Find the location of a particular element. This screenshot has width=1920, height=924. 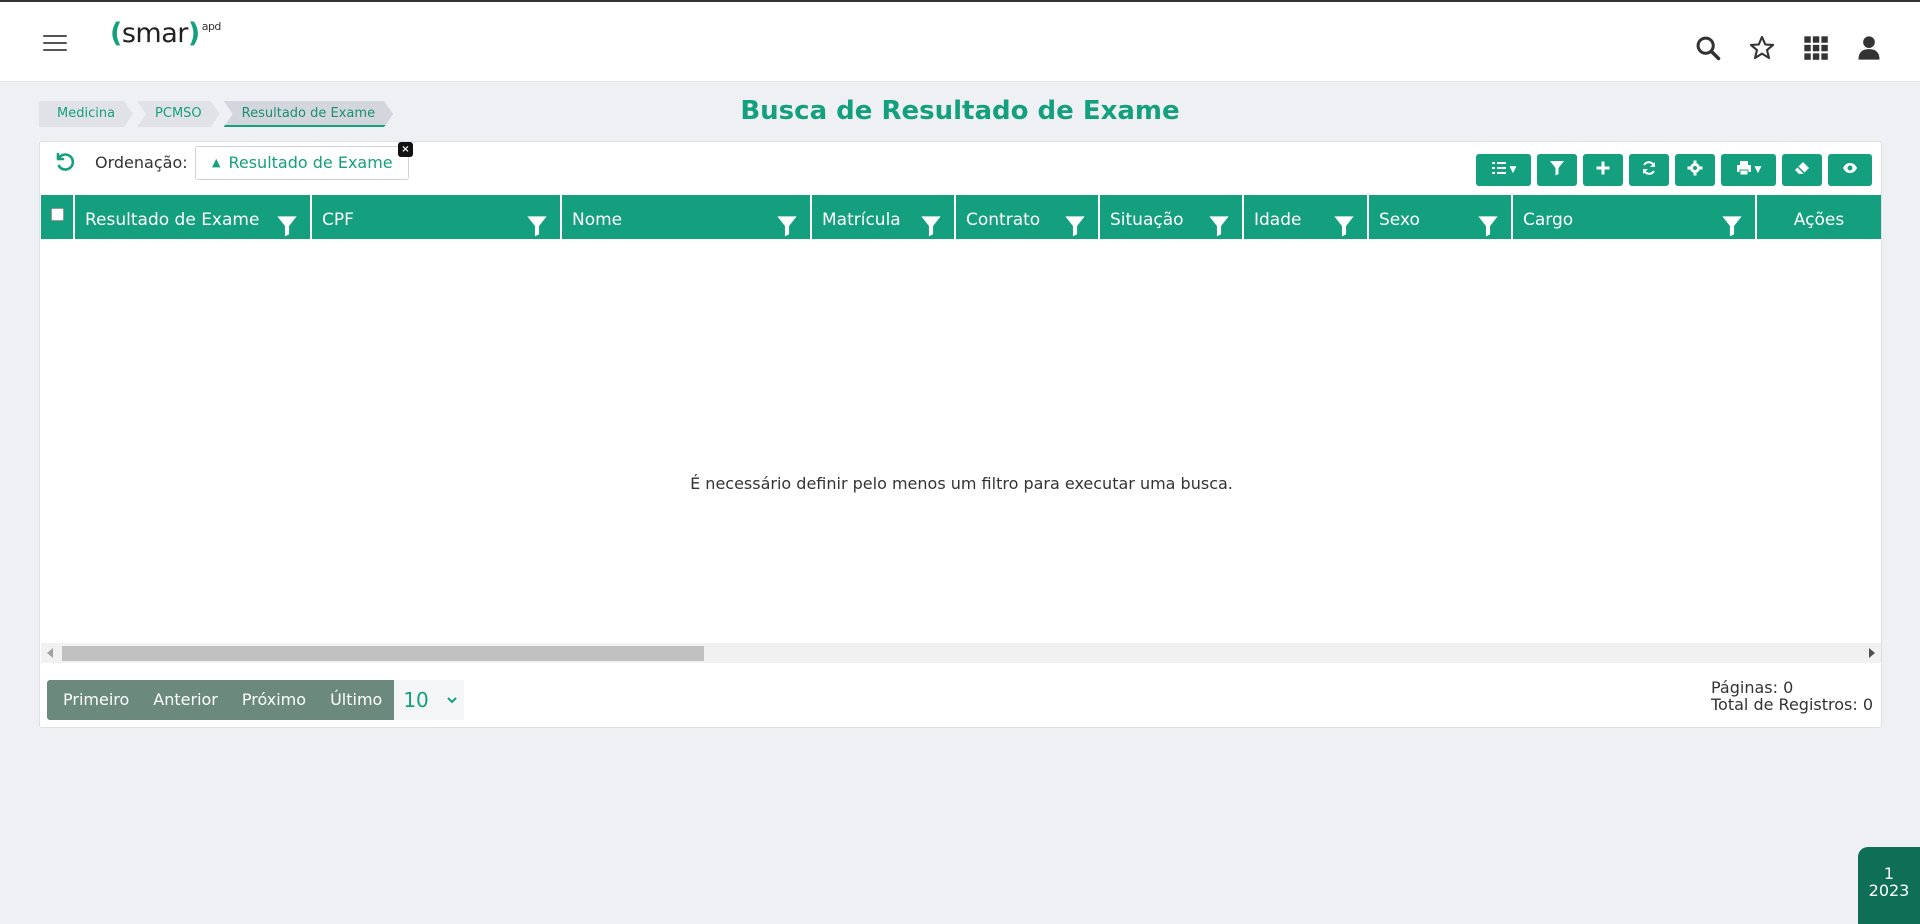

settings-button is located at coordinates (1695, 170).